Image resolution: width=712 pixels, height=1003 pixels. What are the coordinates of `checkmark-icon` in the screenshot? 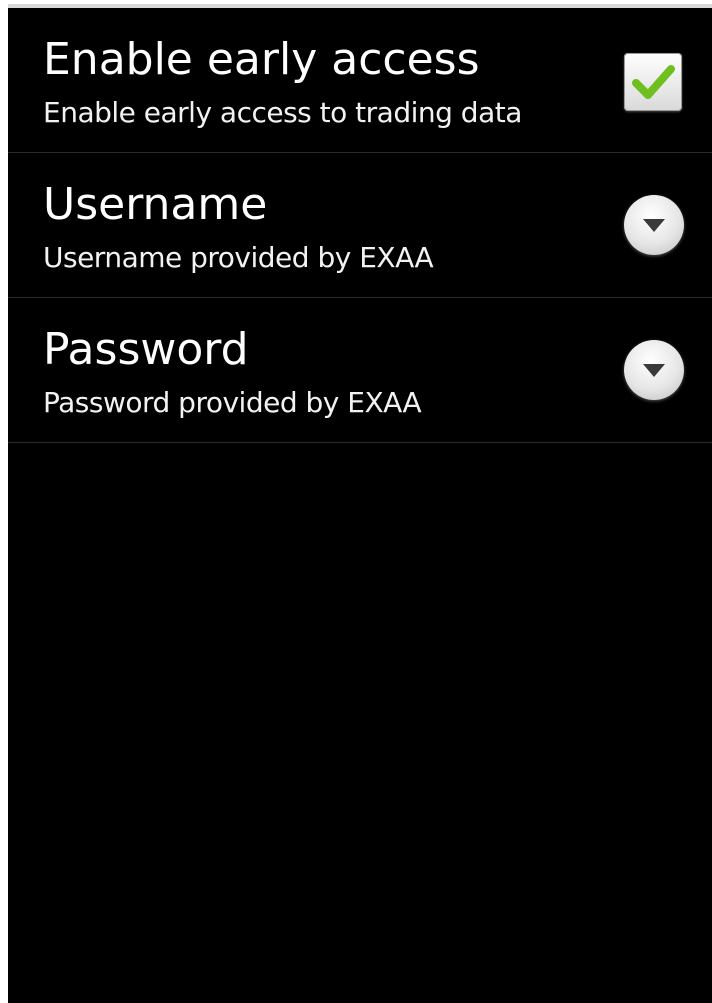 It's located at (653, 82).